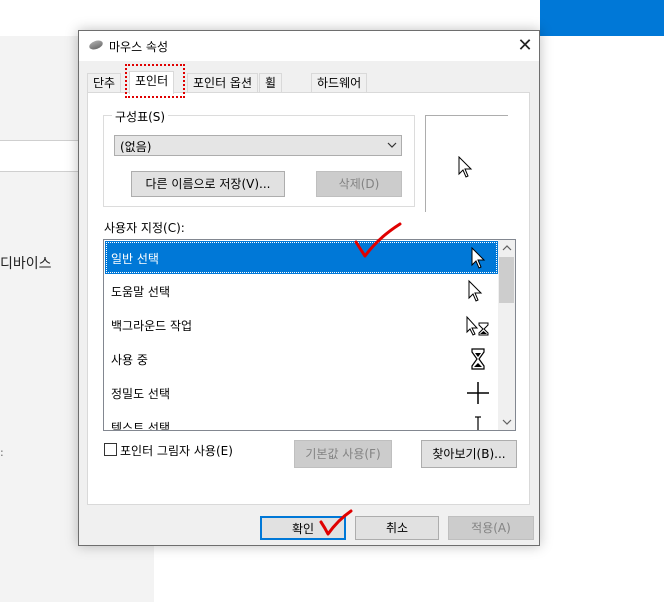 The width and height of the screenshot is (664, 602). What do you see at coordinates (141, 426) in the screenshot?
I see `list-item-label: 텍스트 선택` at bounding box center [141, 426].